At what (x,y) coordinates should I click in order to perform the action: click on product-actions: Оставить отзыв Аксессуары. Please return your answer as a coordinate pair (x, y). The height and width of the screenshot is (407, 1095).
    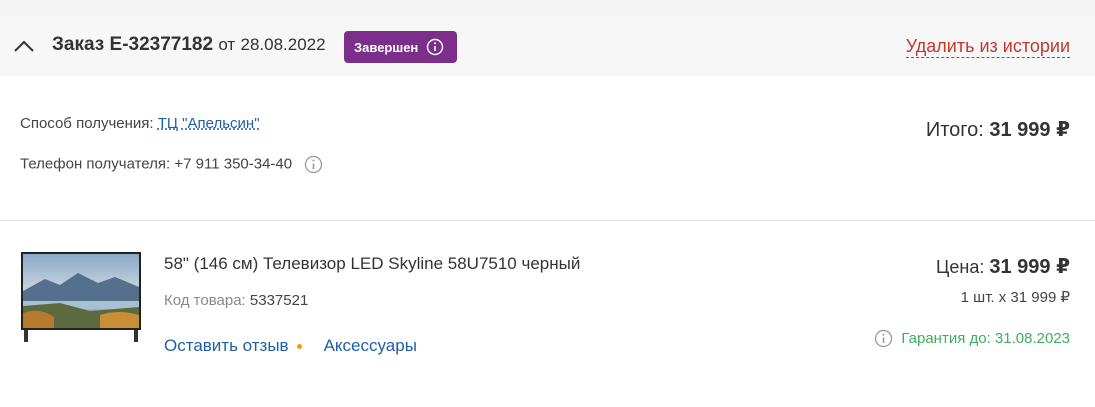
    Looking at the image, I should click on (290, 346).